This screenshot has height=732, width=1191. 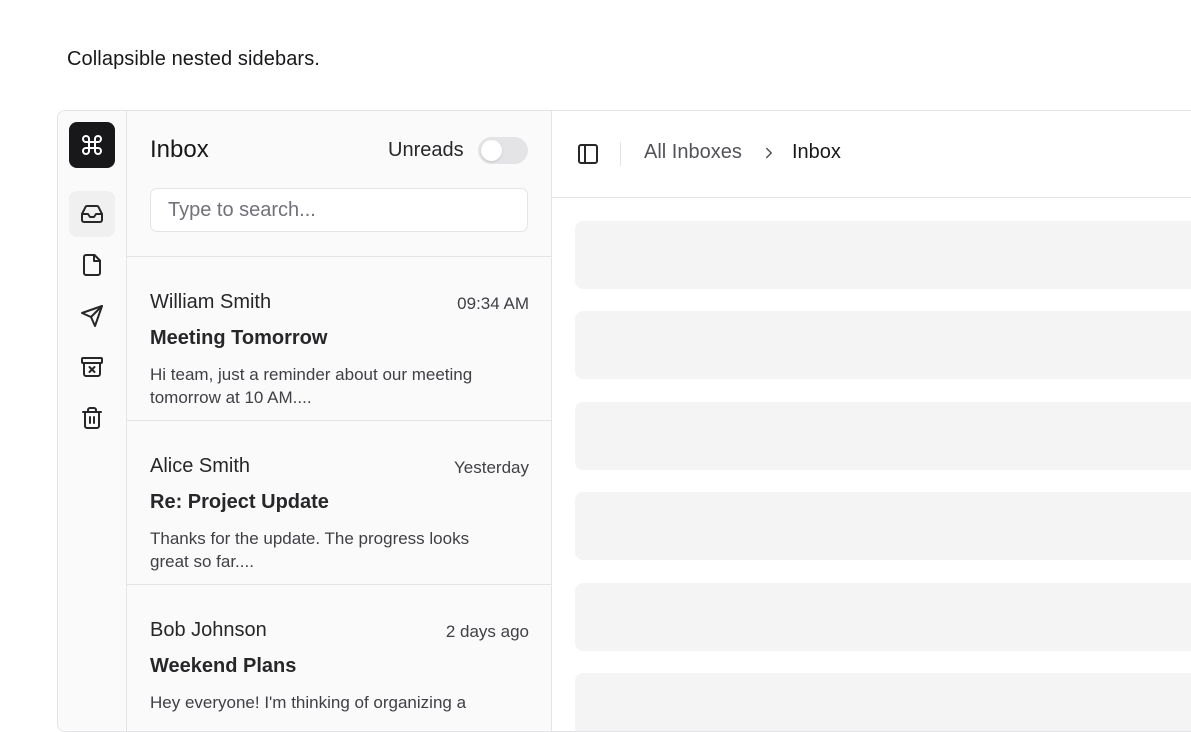 I want to click on nav-inbox-button, so click(x=92, y=214).